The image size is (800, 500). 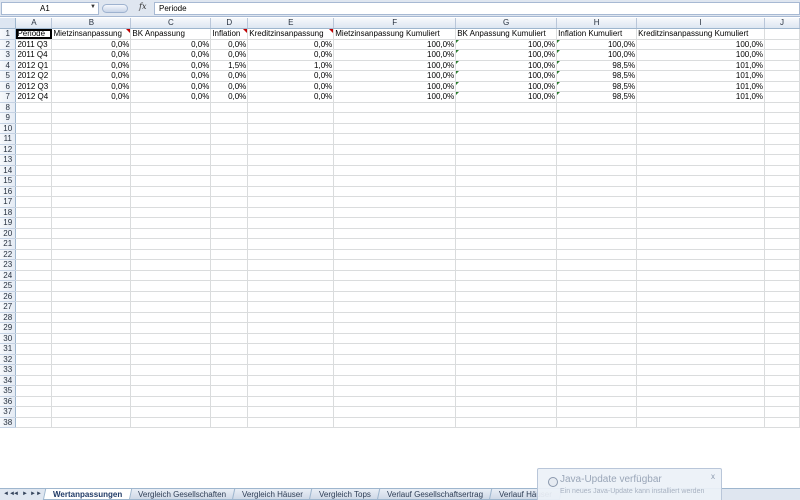 What do you see at coordinates (36, 494) in the screenshot?
I see `last-sheet-icon: ►►` at bounding box center [36, 494].